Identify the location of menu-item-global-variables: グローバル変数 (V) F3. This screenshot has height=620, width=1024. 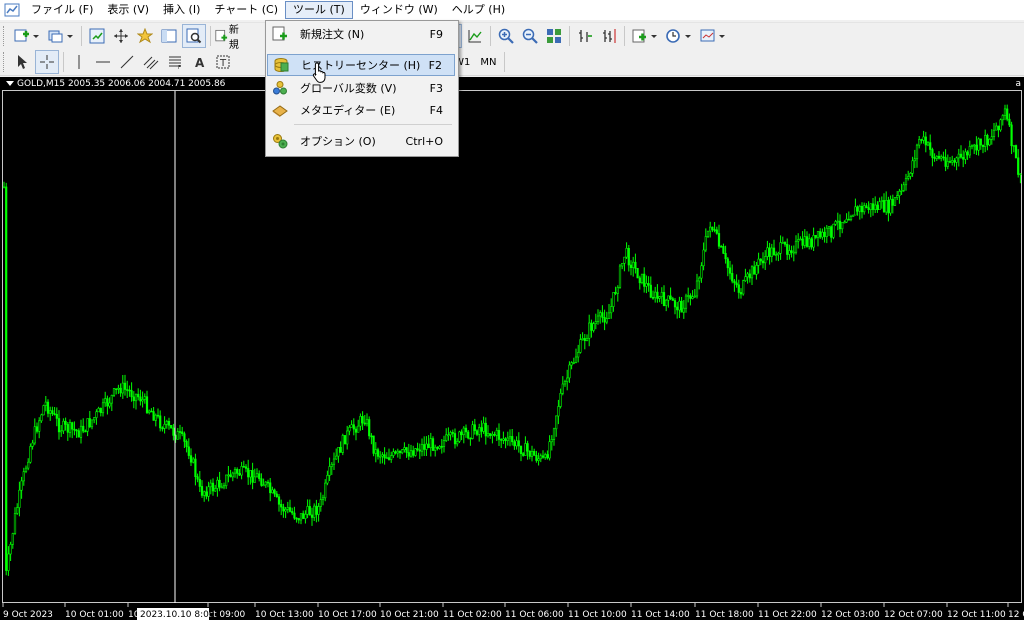
(361, 88).